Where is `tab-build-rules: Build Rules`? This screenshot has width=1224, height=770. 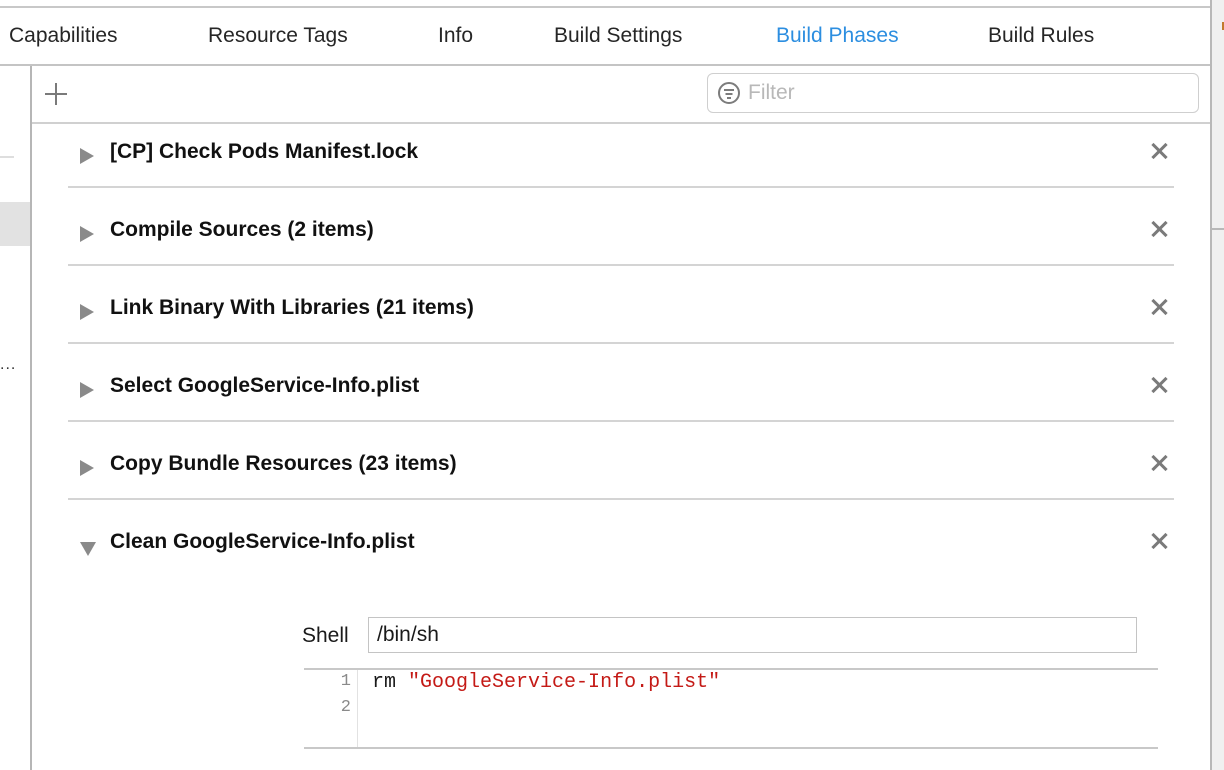 tab-build-rules: Build Rules is located at coordinates (1041, 36).